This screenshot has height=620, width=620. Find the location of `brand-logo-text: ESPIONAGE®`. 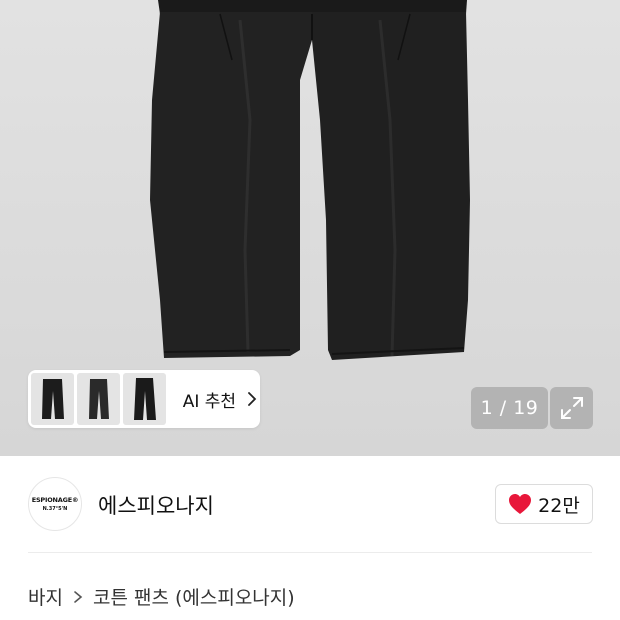

brand-logo-text: ESPIONAGE® is located at coordinates (55, 500).